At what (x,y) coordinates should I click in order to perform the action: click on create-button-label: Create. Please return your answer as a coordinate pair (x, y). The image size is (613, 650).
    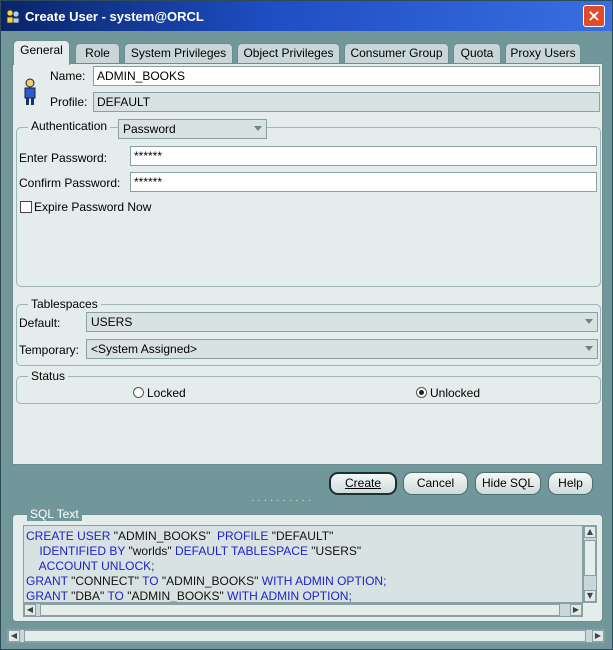
    Looking at the image, I should click on (363, 483).